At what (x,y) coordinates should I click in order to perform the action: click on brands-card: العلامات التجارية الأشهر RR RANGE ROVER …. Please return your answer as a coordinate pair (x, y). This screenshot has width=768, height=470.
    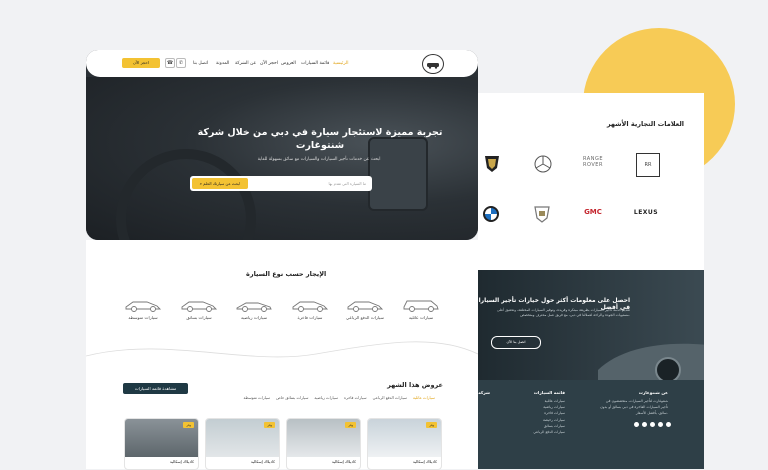
    Looking at the image, I should click on (591, 181).